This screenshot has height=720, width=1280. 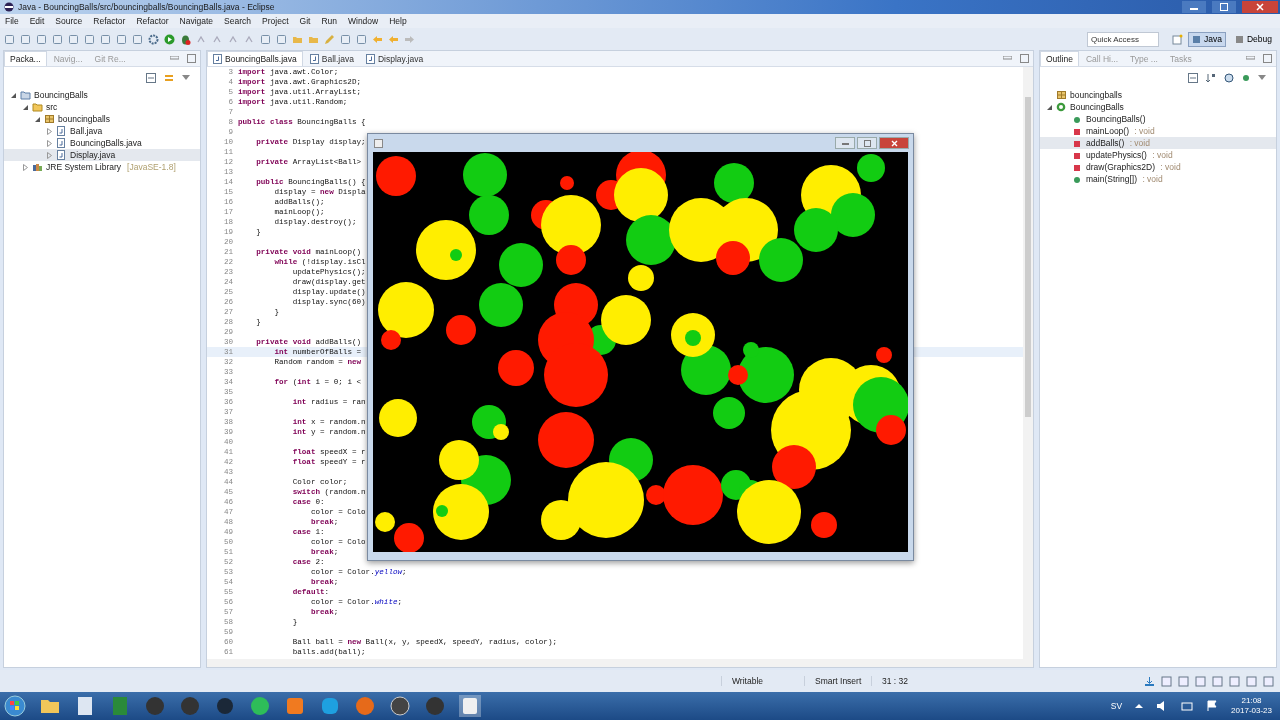 What do you see at coordinates (102, 167) in the screenshot?
I see `tree-item: JRE System Library [JavaSE-1.8]` at bounding box center [102, 167].